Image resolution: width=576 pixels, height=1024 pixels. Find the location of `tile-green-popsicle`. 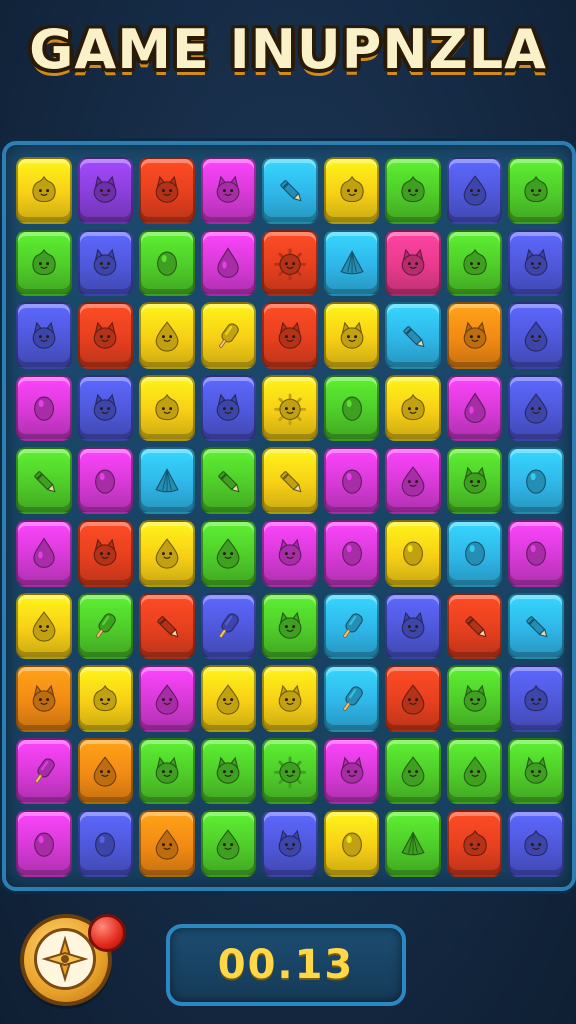

tile-green-popsicle is located at coordinates (105, 626).